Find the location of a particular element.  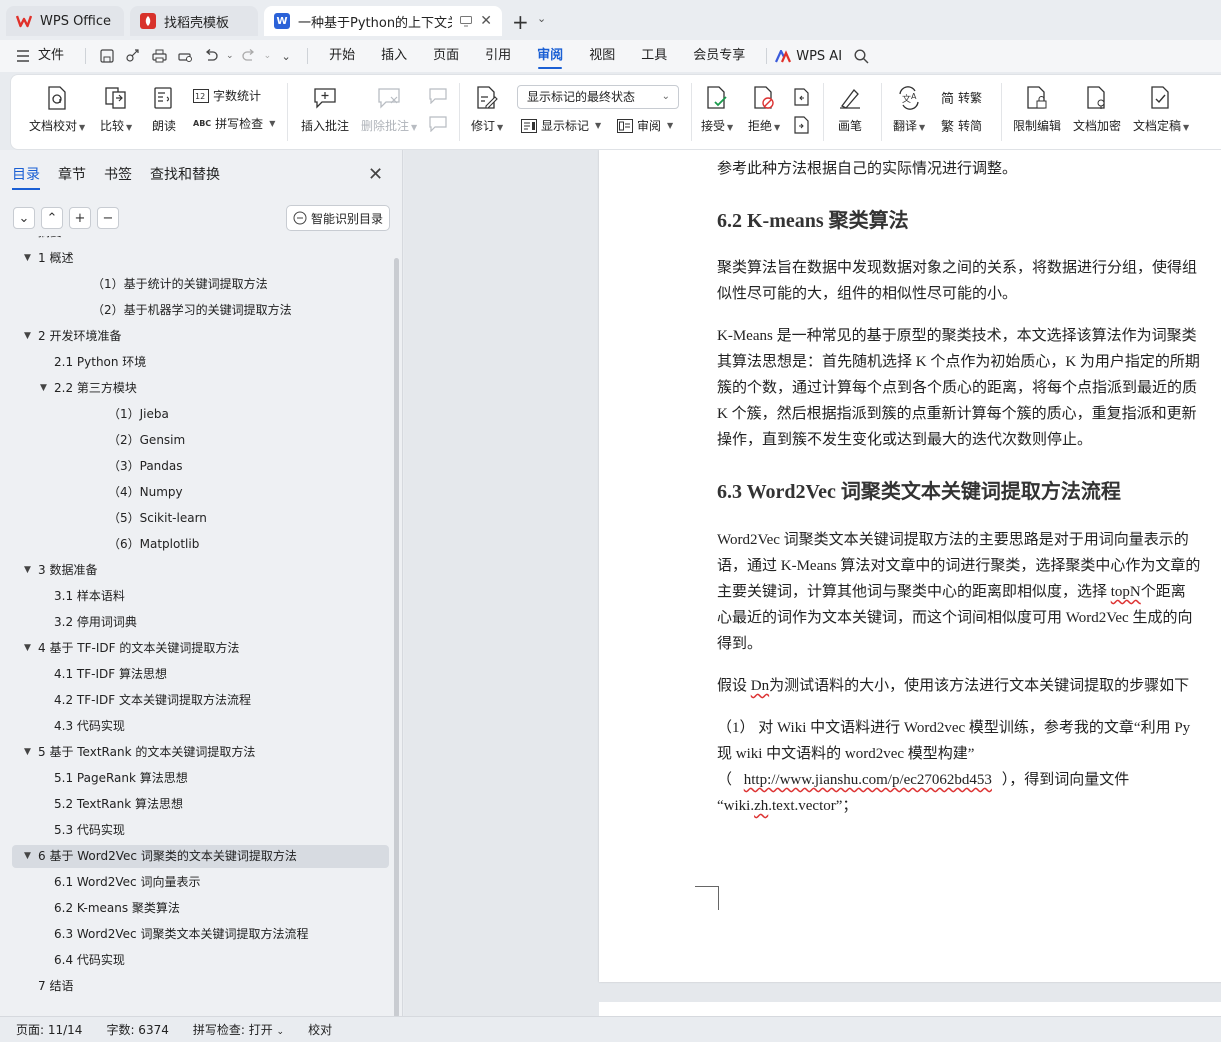

expand-all-button: ⌄ is located at coordinates (24, 218).